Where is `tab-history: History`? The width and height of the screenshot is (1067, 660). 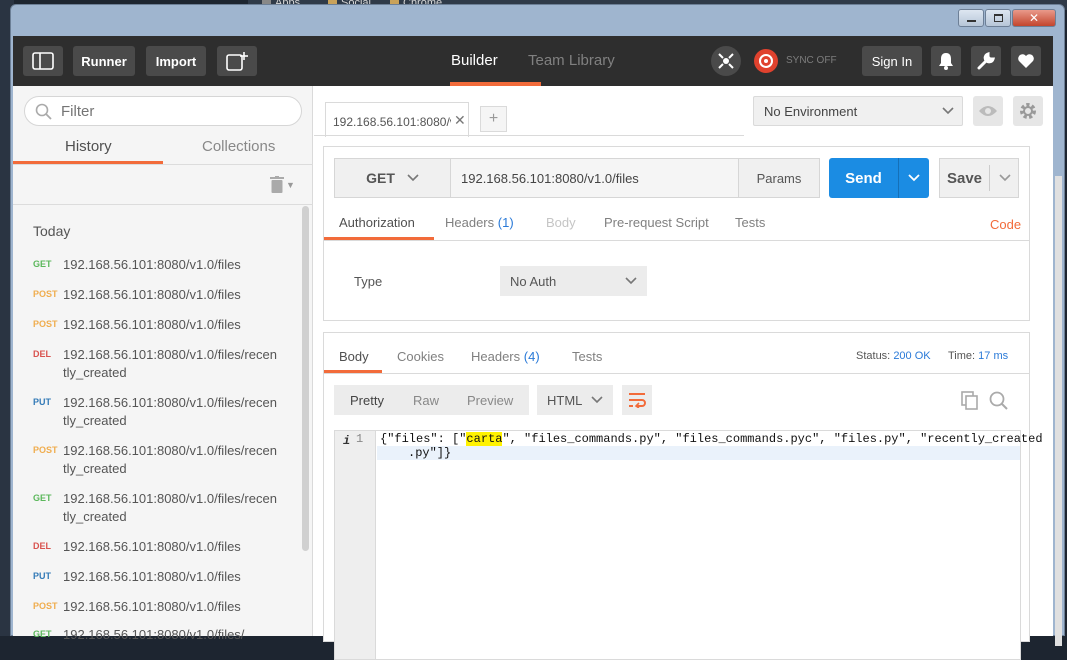
tab-history: History is located at coordinates (88, 146).